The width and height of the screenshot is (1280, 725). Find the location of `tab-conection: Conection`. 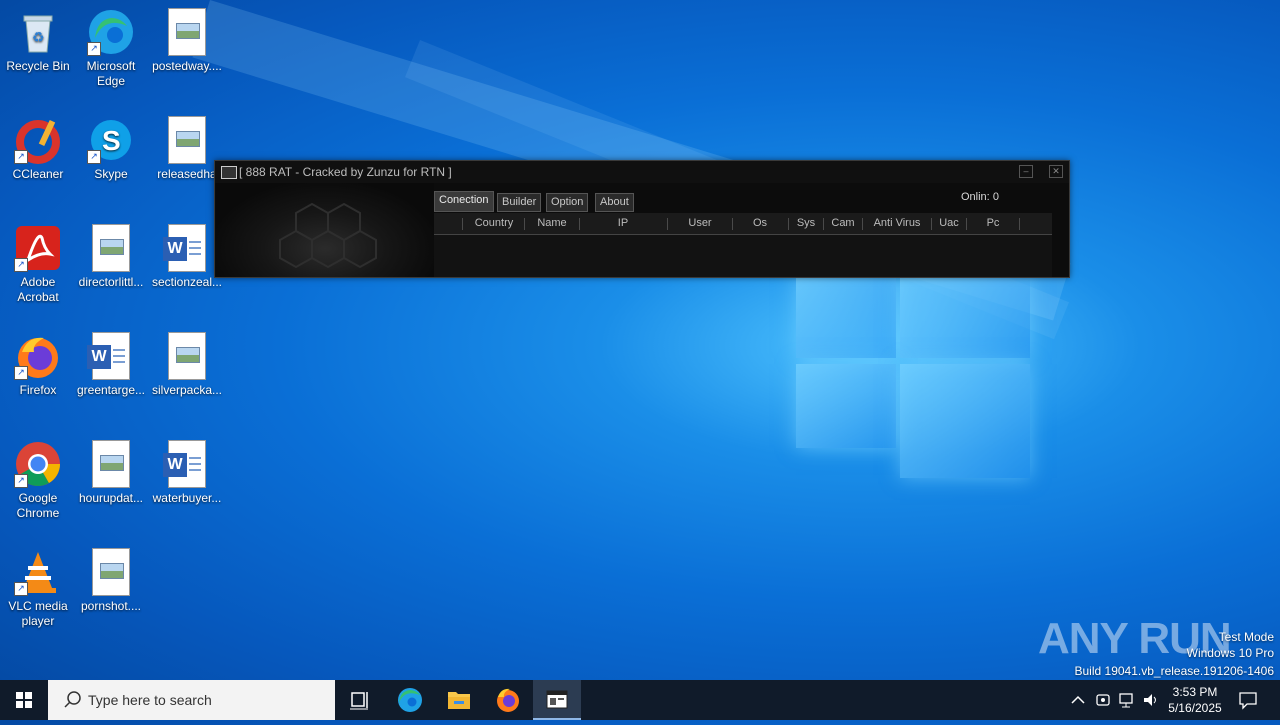

tab-conection: Conection is located at coordinates (464, 201).